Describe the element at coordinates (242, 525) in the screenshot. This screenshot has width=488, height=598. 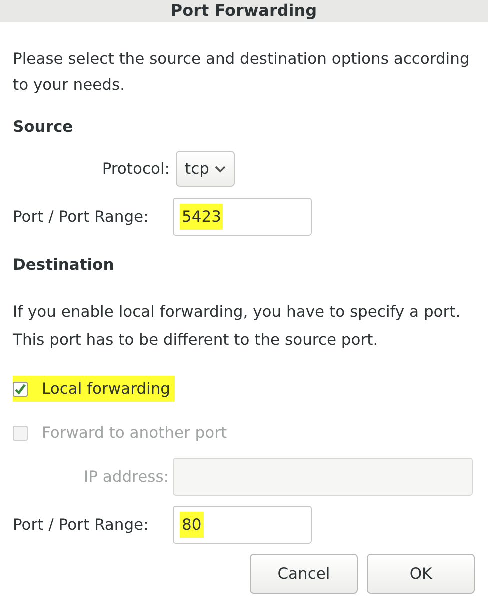
I see `port-field: 80` at that location.